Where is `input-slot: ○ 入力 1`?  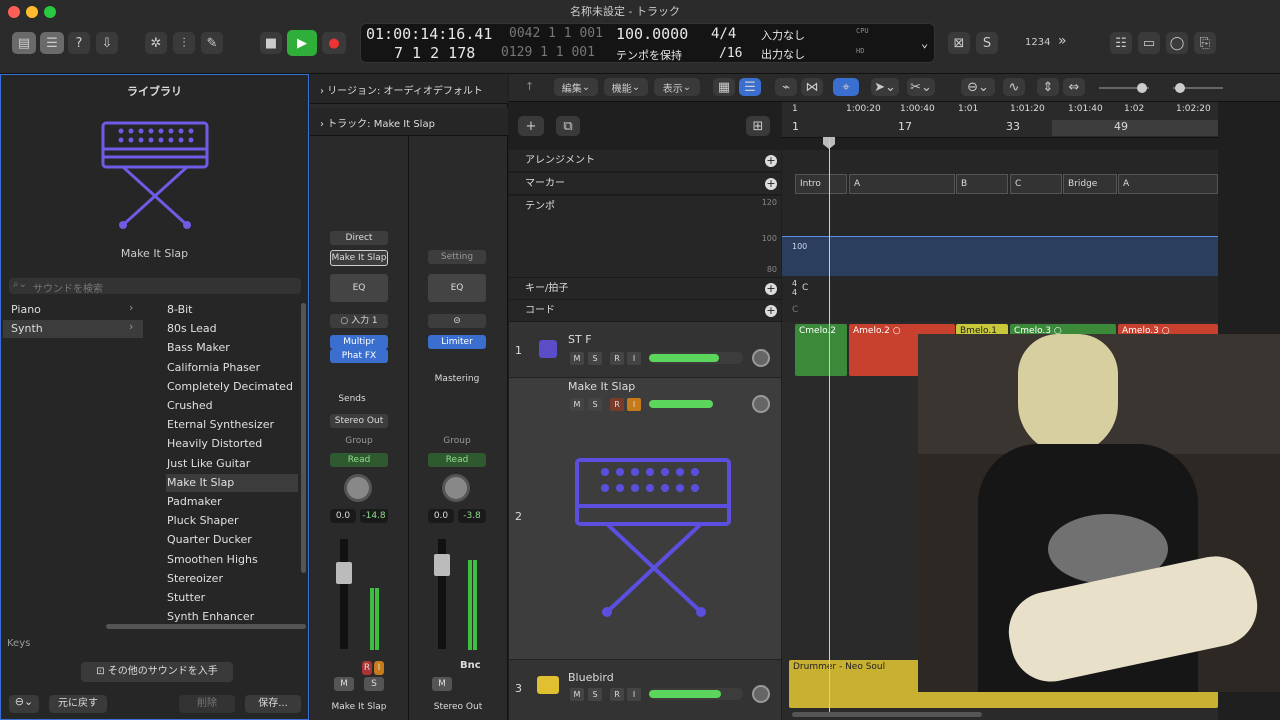 input-slot: ○ 入力 1 is located at coordinates (359, 321).